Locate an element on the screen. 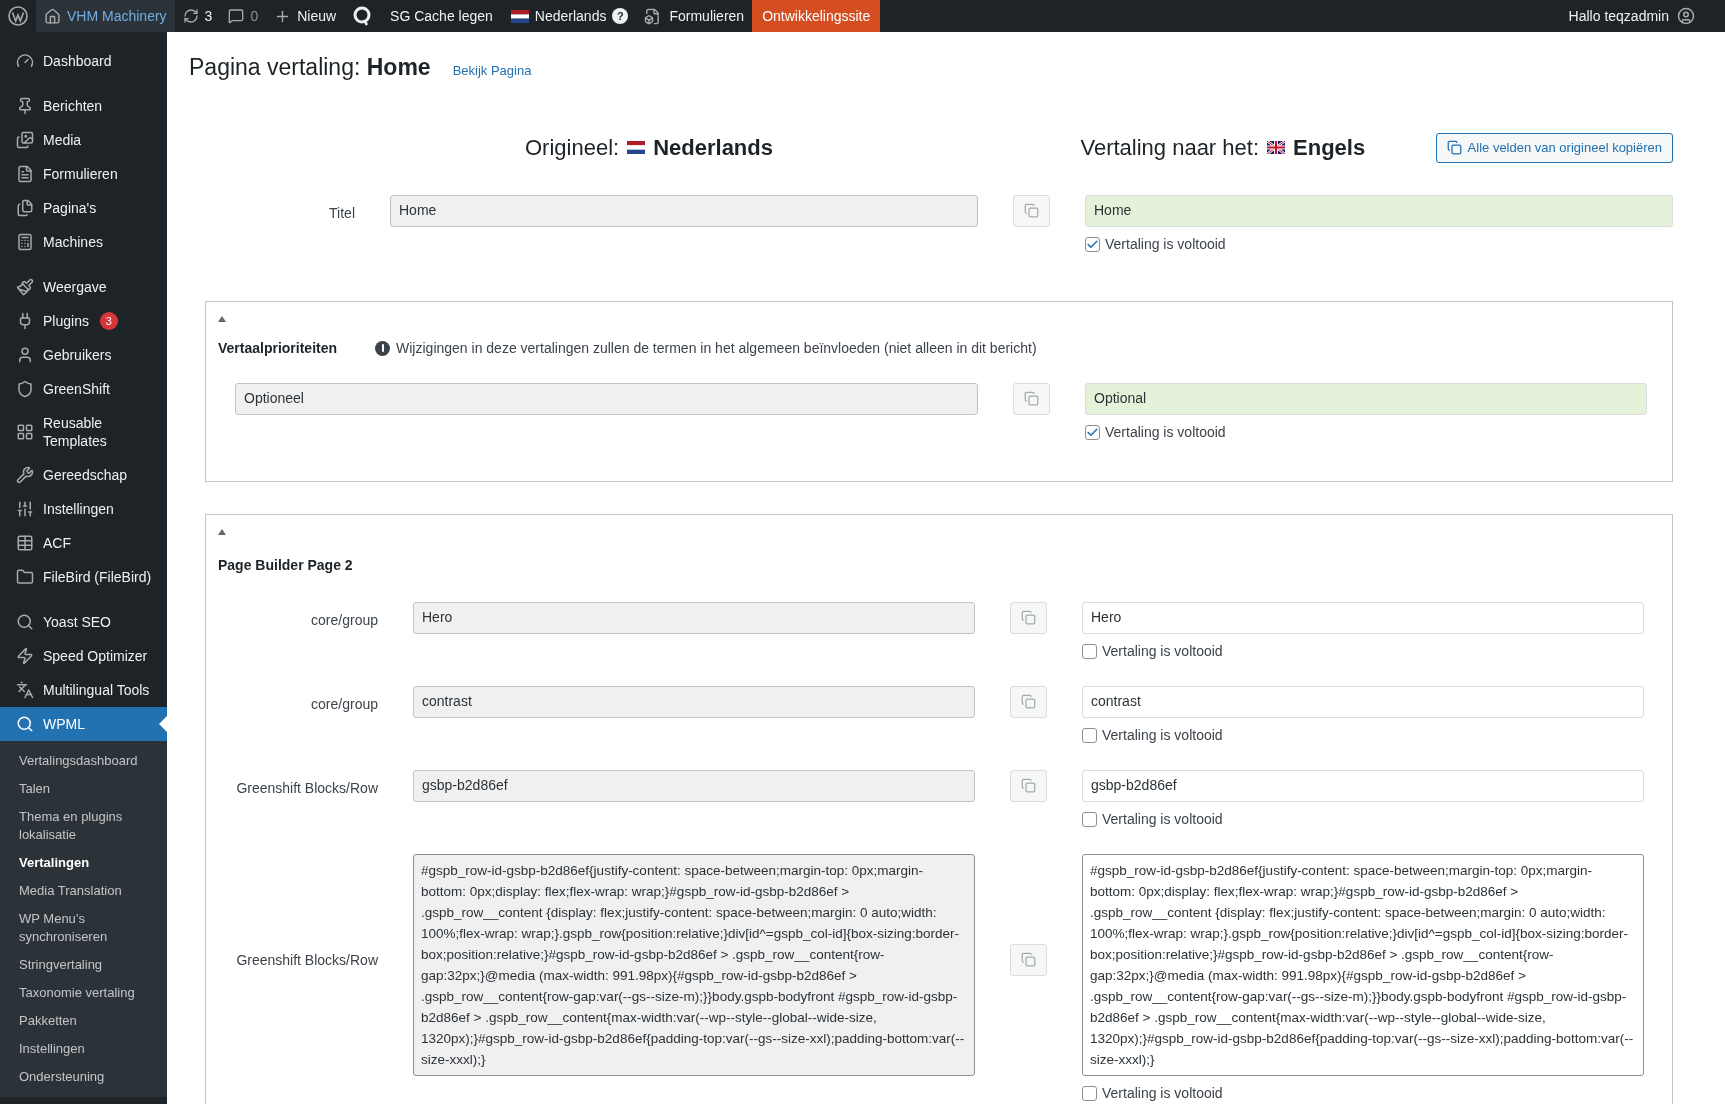  language-switcher: Nederlands ? is located at coordinates (569, 16).